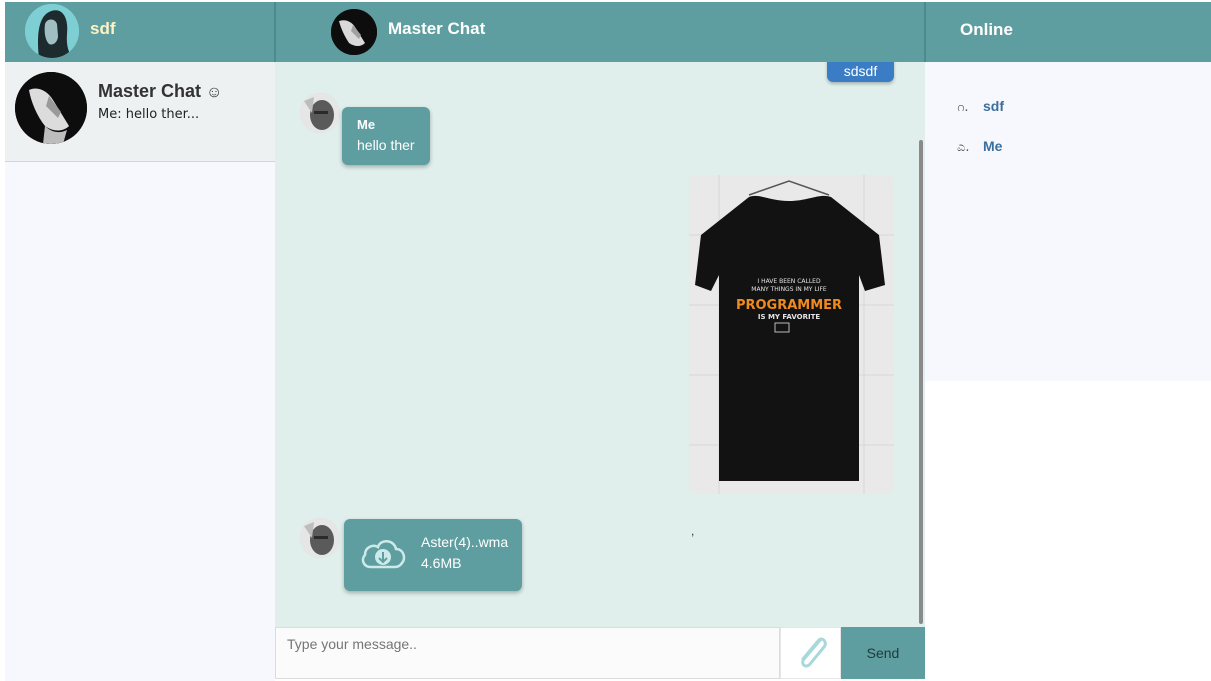  I want to click on online-users-panel: ဂ. sdf ಎ. Me, so click(1068, 221).